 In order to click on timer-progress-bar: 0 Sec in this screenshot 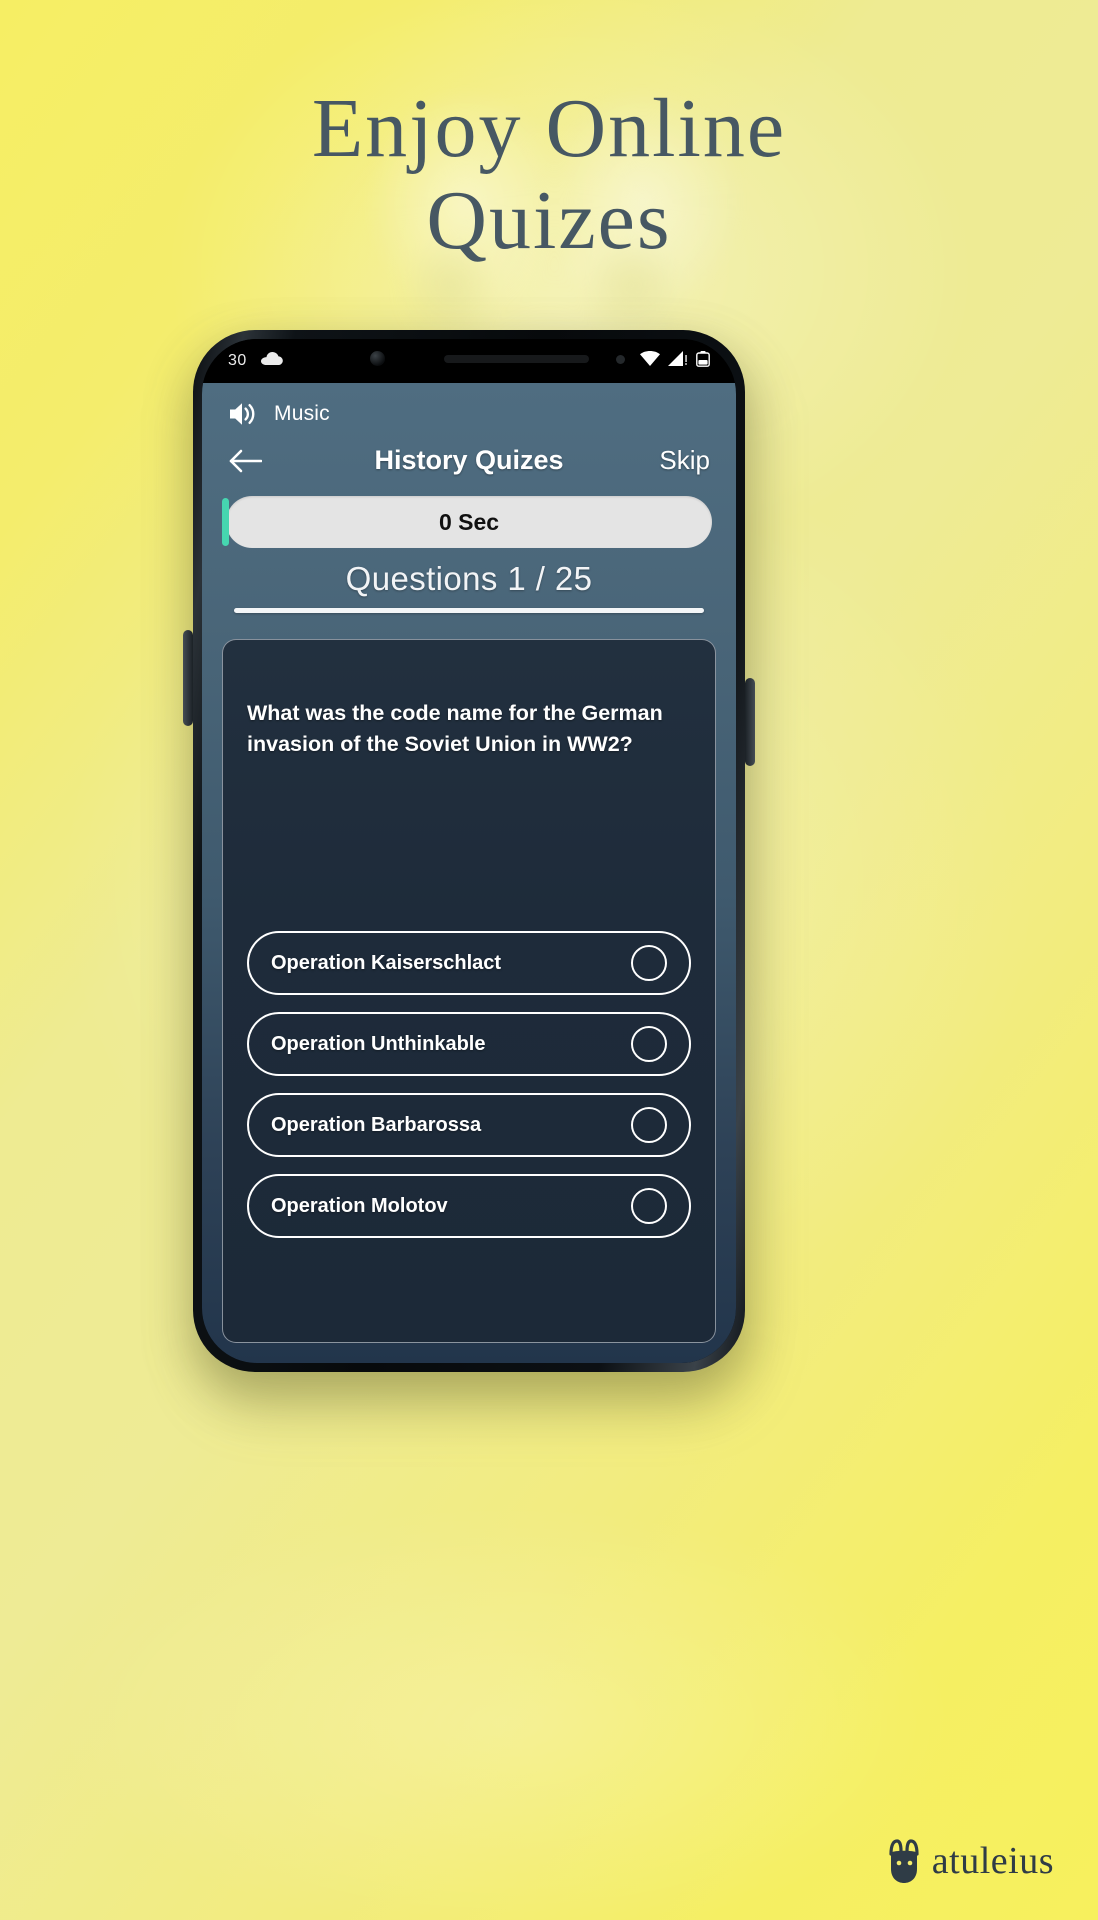, I will do `click(467, 522)`.